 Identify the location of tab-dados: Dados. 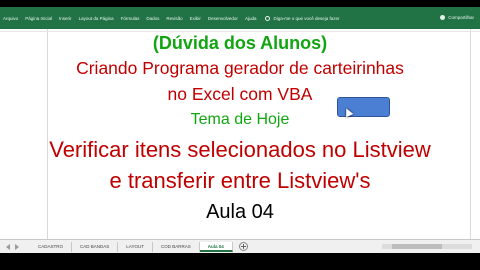
(152, 18).